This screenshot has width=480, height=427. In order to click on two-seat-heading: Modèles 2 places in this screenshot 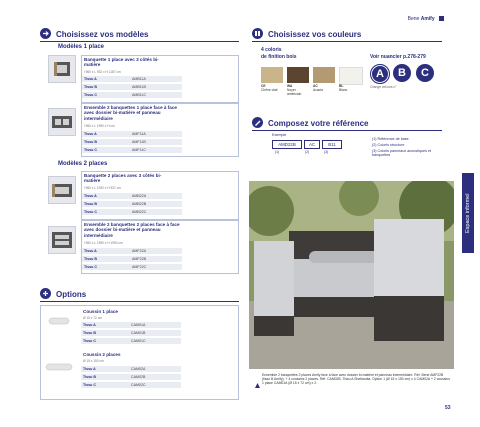, I will do `click(83, 164)`.